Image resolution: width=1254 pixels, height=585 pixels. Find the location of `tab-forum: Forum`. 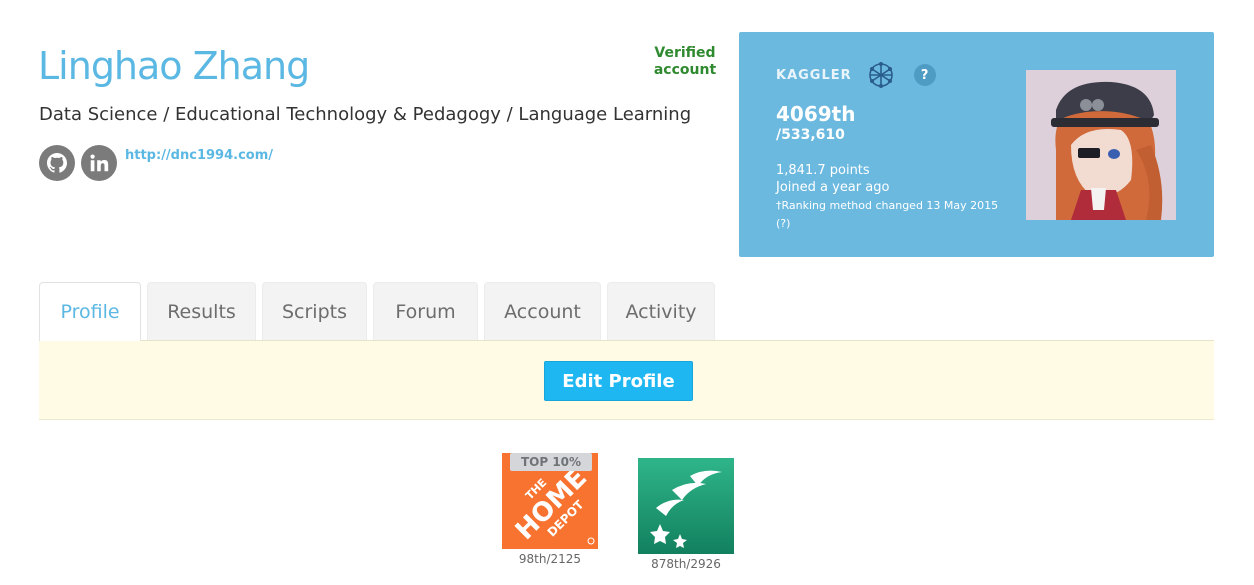

tab-forum: Forum is located at coordinates (425, 311).